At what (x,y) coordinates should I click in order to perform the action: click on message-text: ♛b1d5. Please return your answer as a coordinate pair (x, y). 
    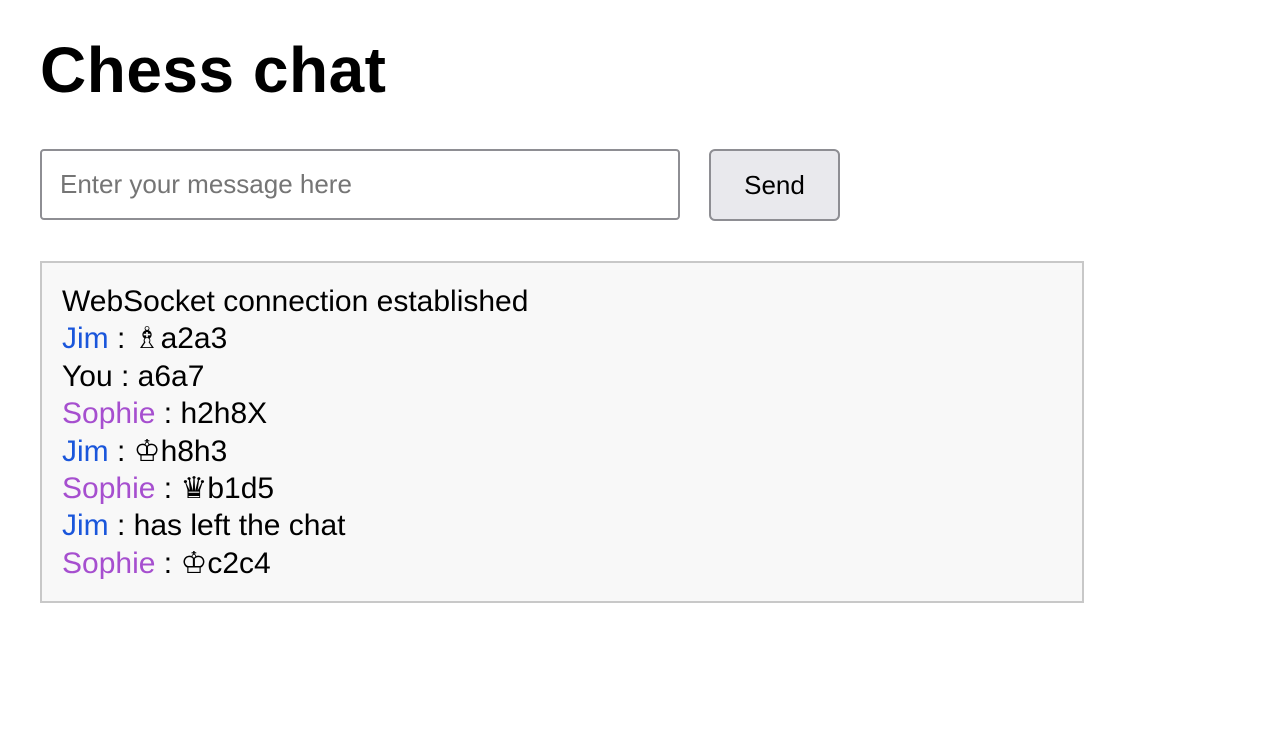
    Looking at the image, I should click on (227, 489).